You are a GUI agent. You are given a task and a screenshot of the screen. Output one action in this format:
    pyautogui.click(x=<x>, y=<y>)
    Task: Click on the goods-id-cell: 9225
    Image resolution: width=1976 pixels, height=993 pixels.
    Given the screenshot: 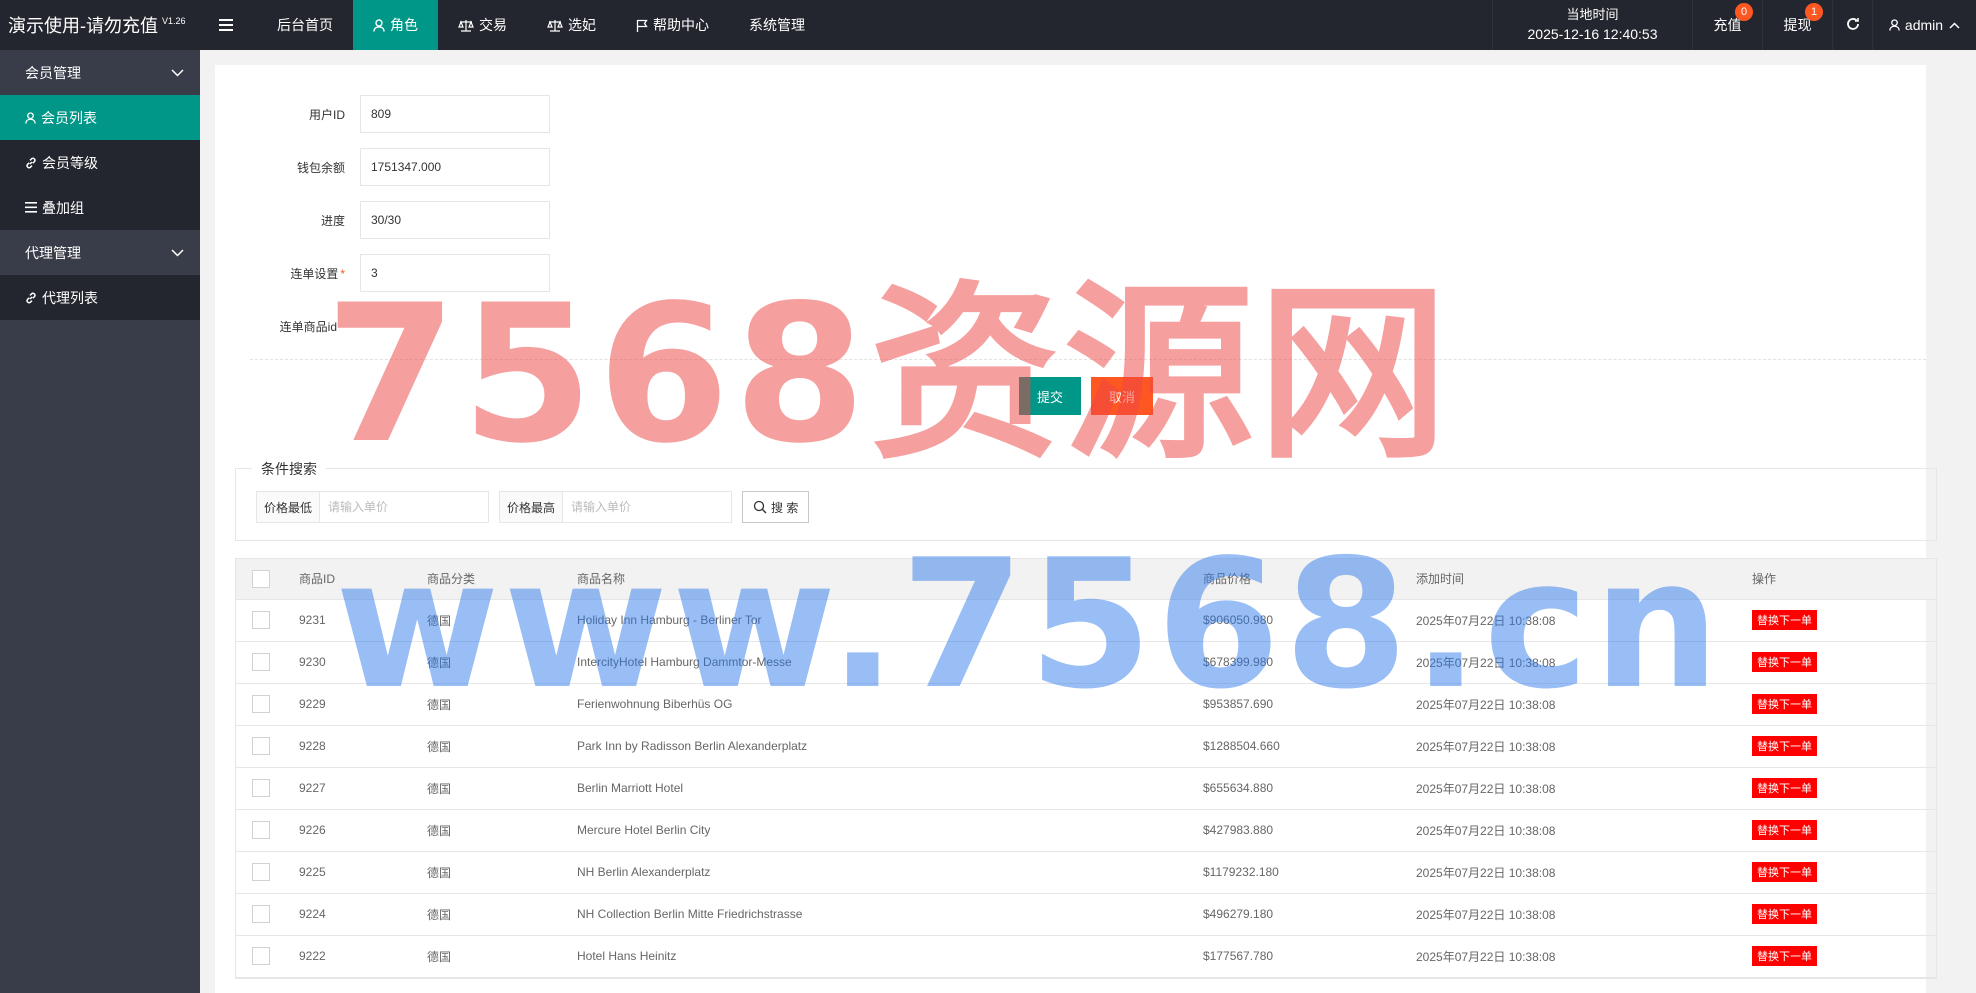 What is the action you would take?
    pyautogui.click(x=355, y=872)
    